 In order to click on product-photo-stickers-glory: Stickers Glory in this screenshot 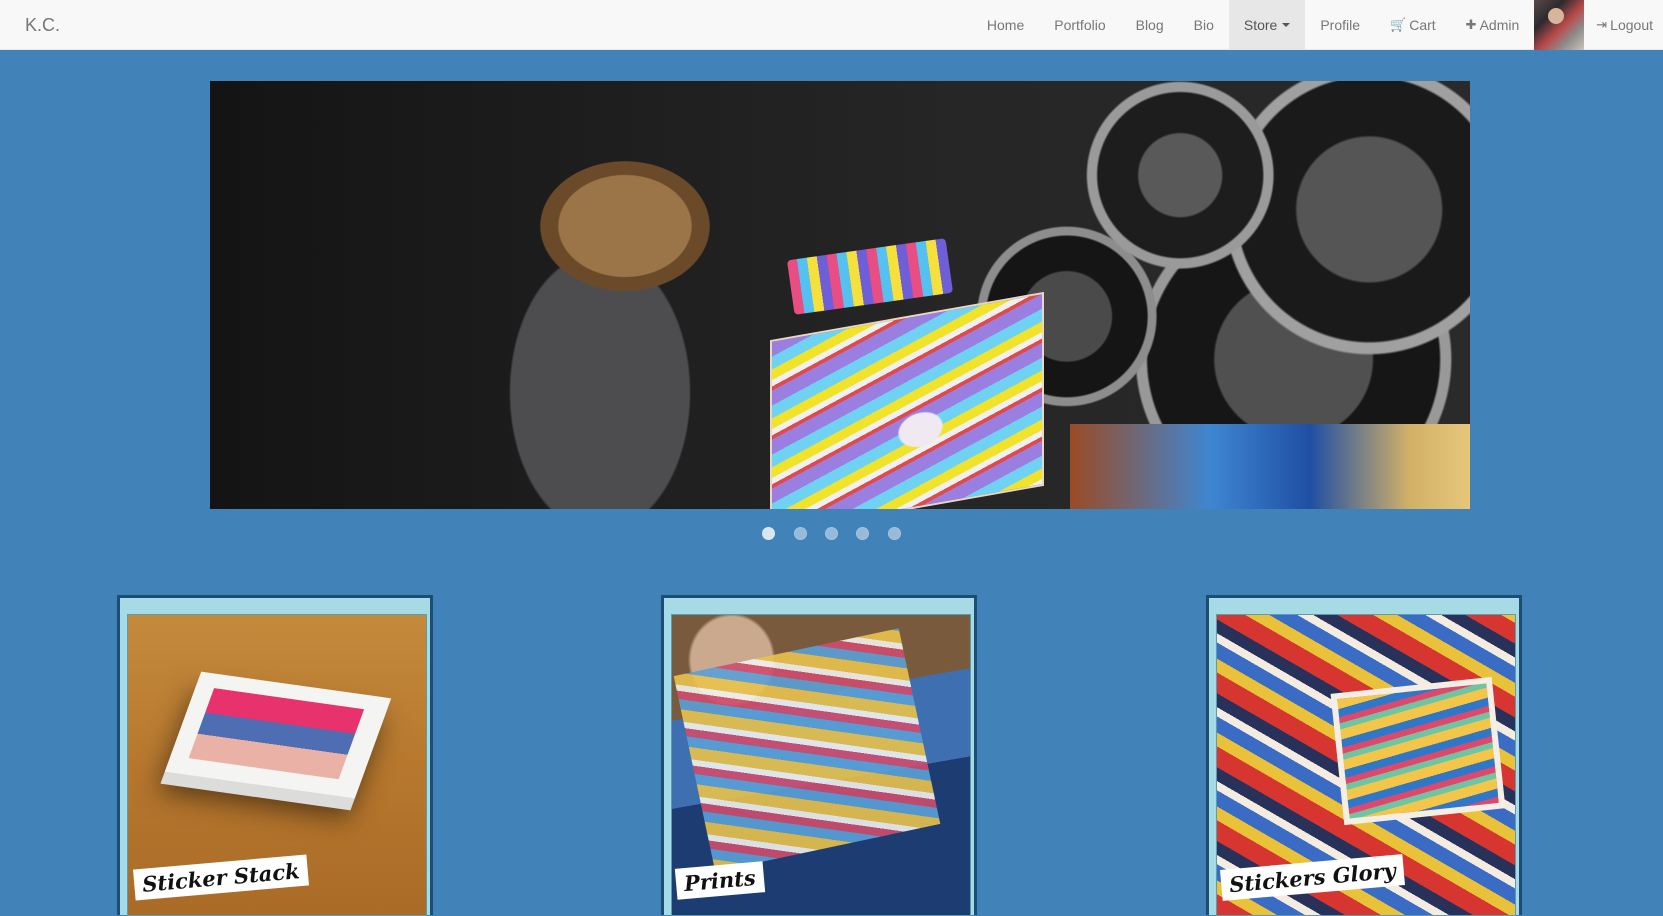, I will do `click(1366, 765)`.